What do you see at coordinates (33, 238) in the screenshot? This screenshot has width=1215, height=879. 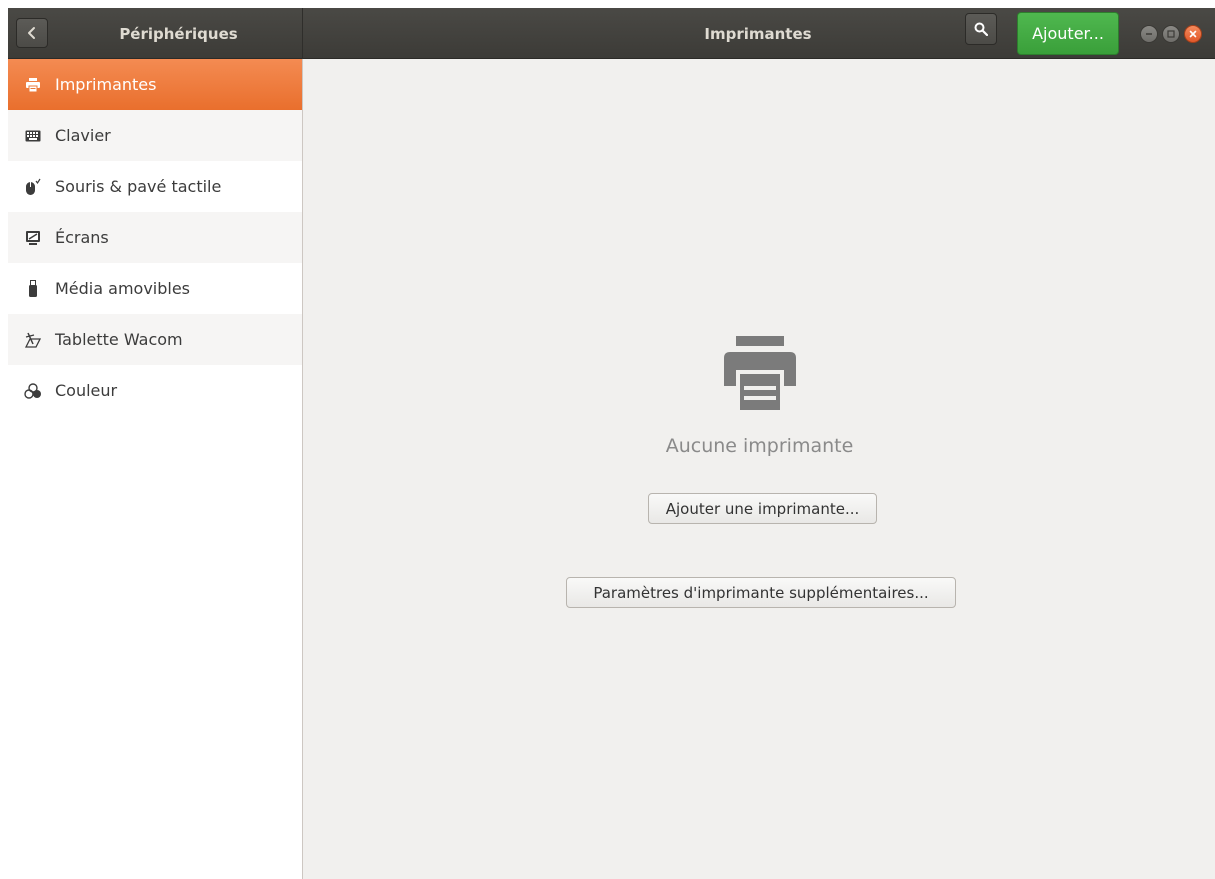 I see `display-icon` at bounding box center [33, 238].